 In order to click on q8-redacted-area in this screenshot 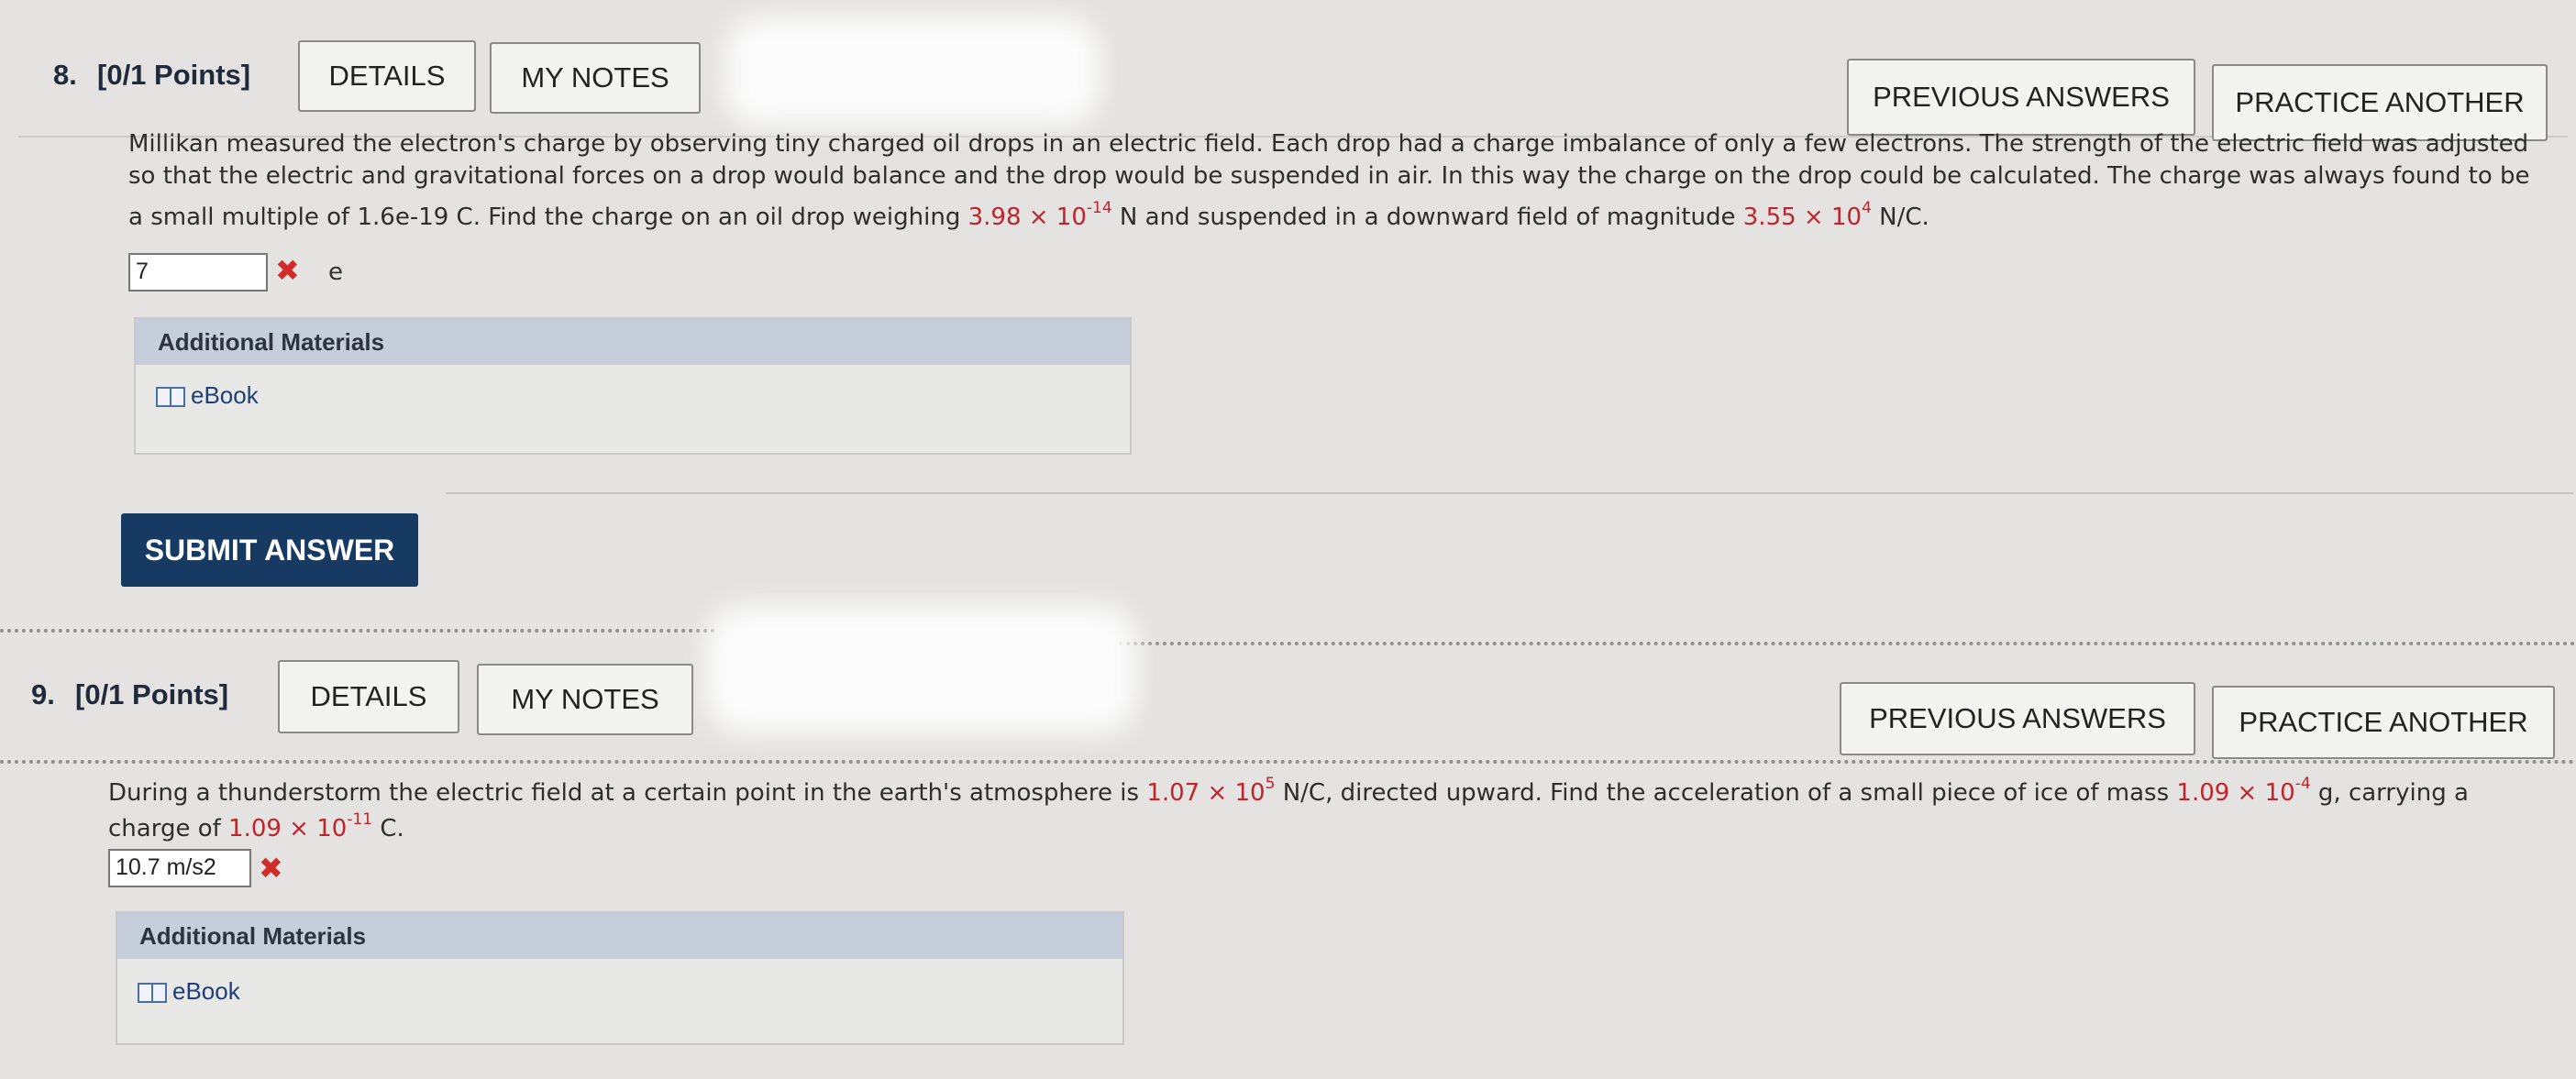, I will do `click(912, 72)`.